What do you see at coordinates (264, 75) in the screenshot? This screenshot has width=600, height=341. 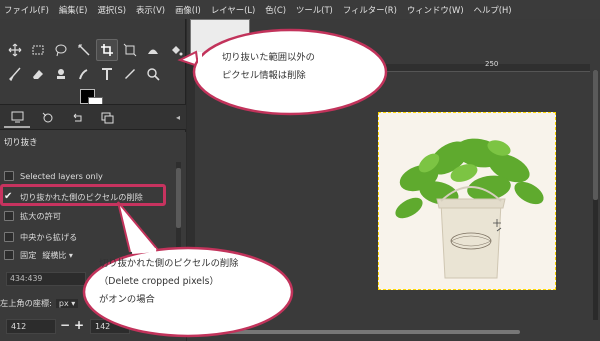 I see `callout-top-line-2: ピクセル情報は削除` at bounding box center [264, 75].